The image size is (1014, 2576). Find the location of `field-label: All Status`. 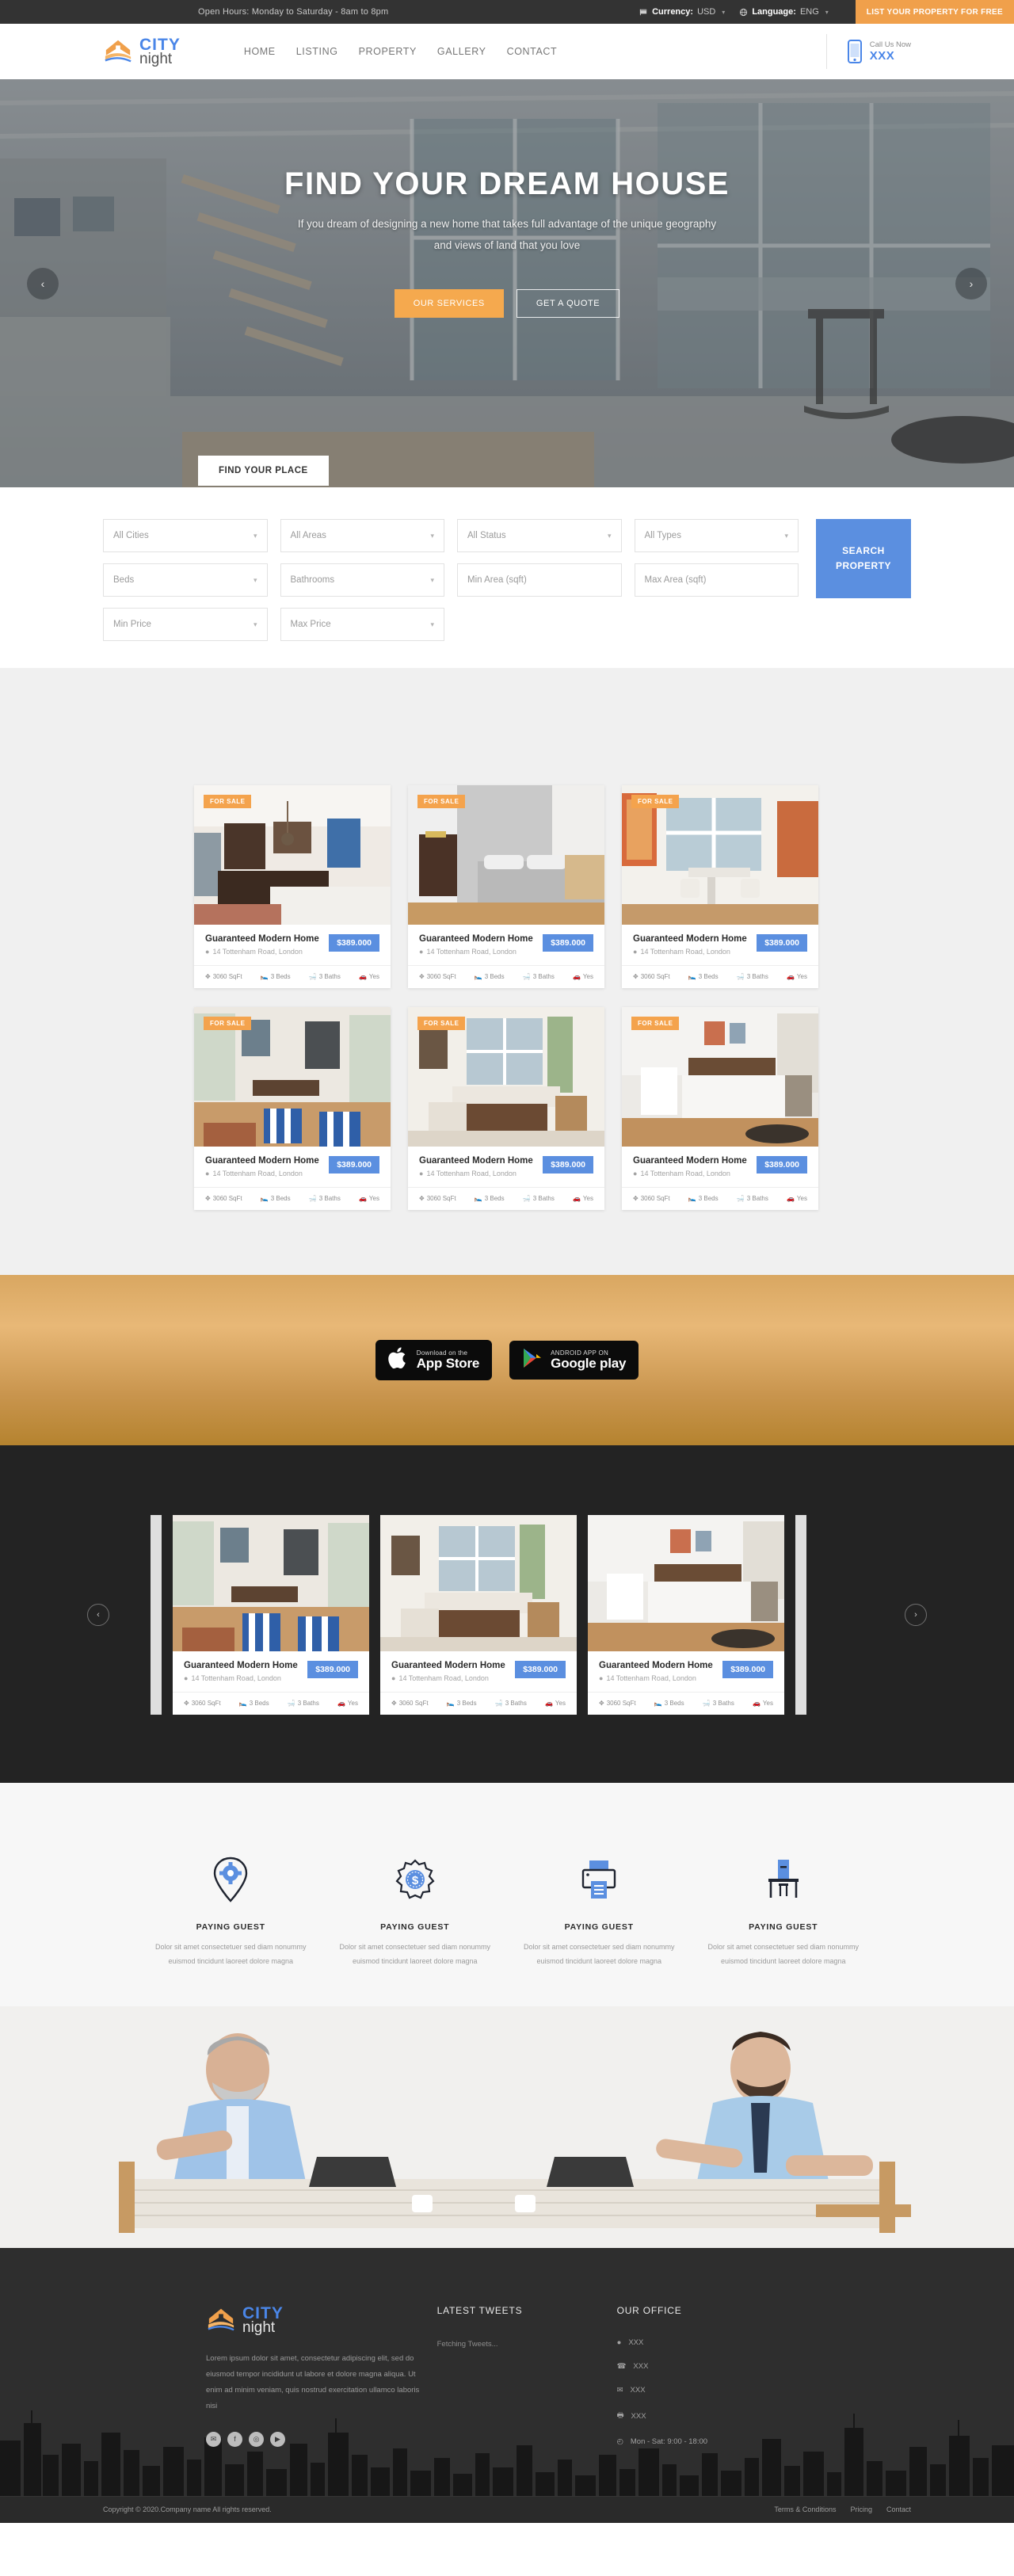

field-label: All Status is located at coordinates (486, 535).